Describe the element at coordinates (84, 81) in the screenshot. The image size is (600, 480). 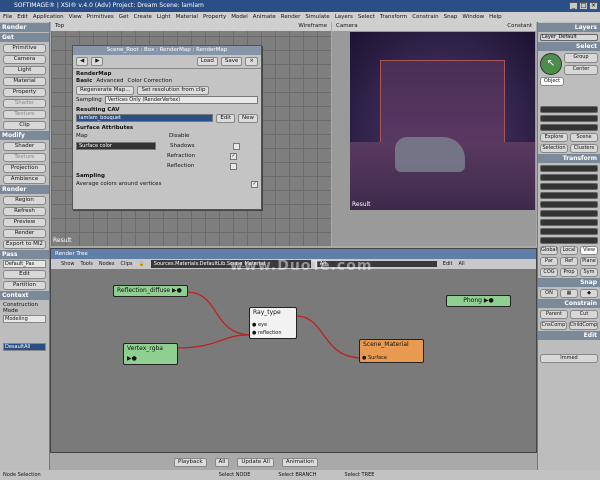
I see `tab-basic: Basic` at that location.